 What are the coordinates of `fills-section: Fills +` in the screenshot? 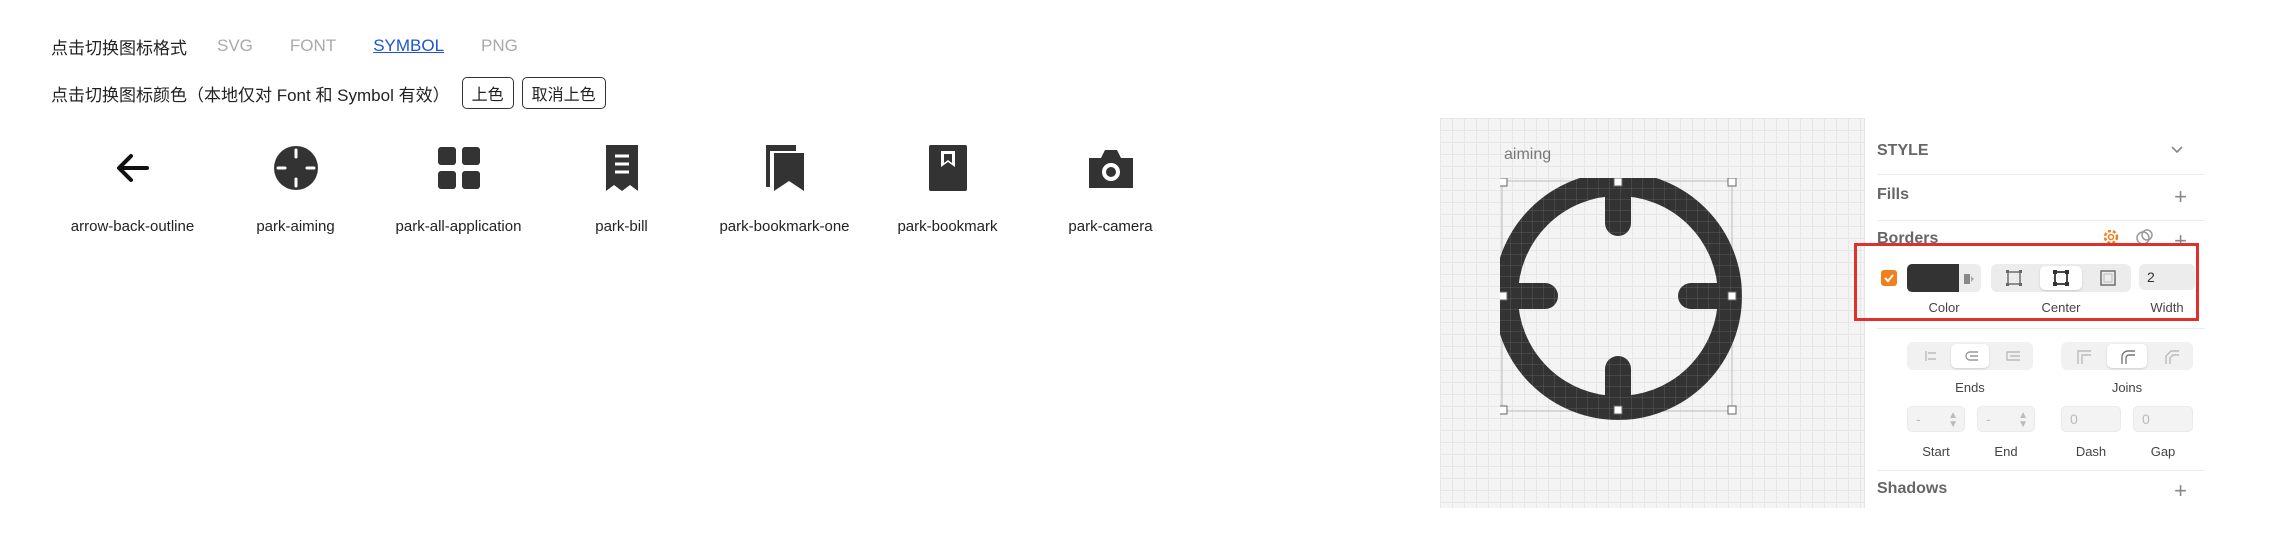 It's located at (2035, 196).